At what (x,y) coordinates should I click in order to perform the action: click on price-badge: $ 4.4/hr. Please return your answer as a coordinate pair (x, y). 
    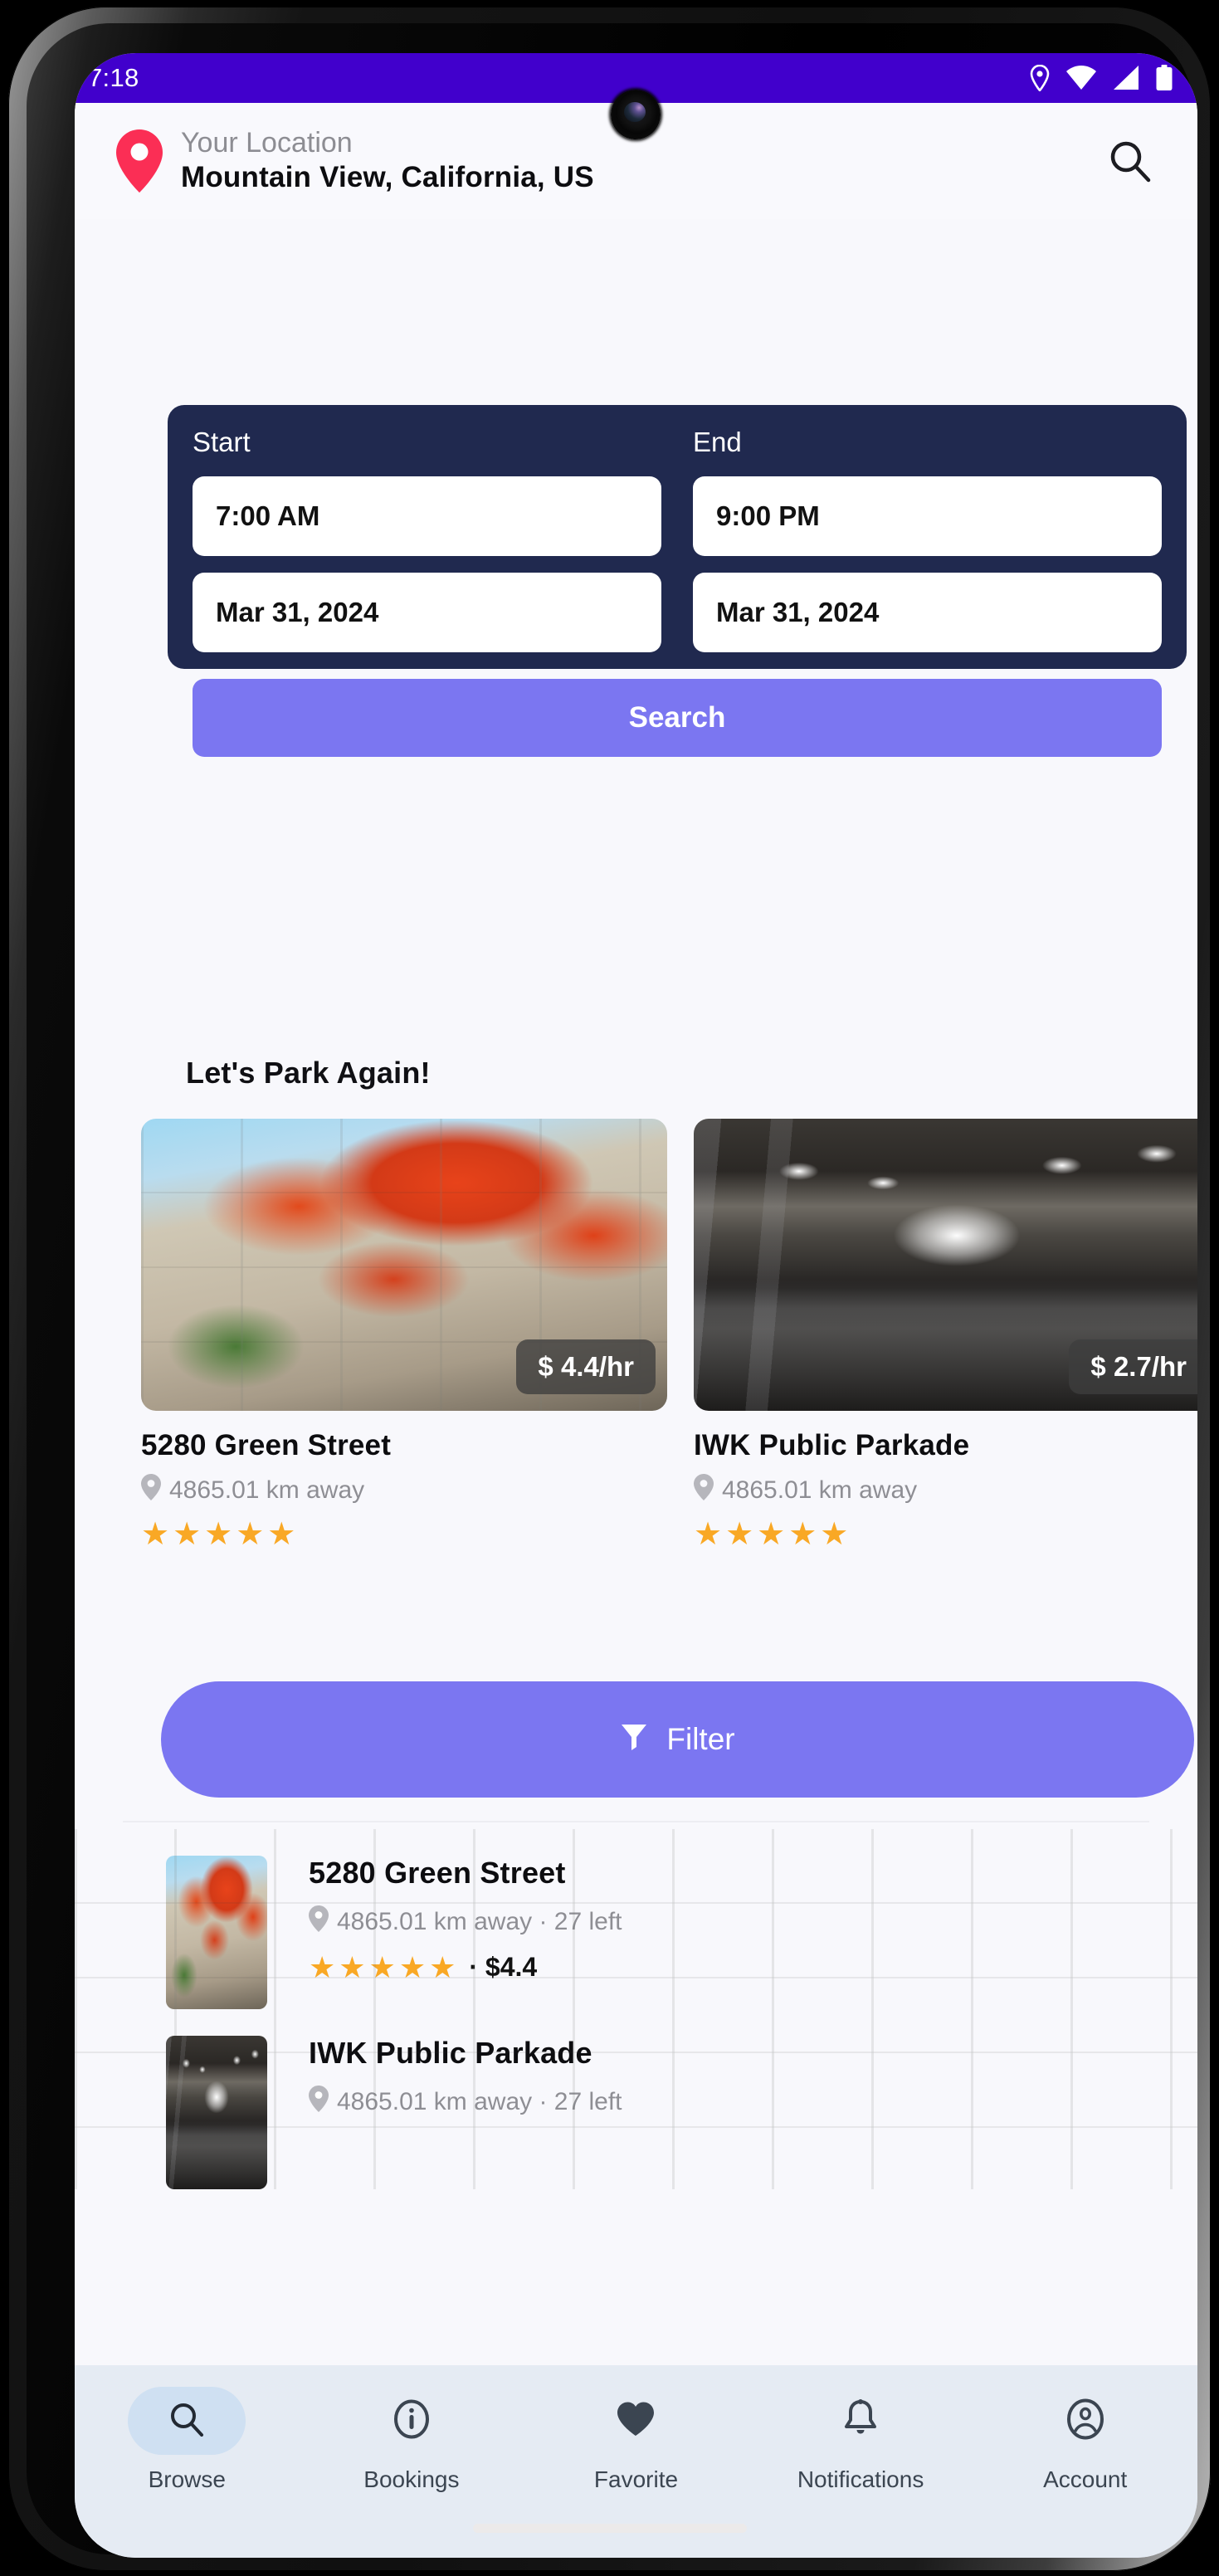
    Looking at the image, I should click on (586, 1366).